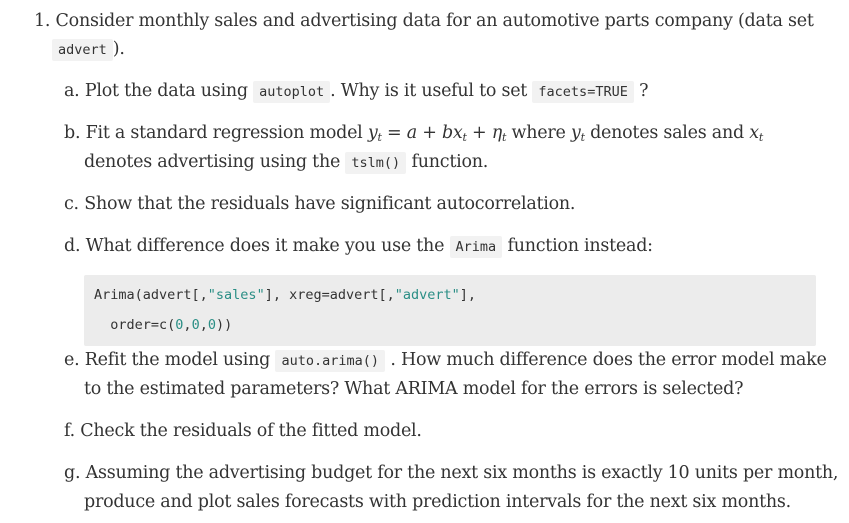 Image resolution: width=849 pixels, height=523 pixels. I want to click on intro-end: )., so click(118, 49).